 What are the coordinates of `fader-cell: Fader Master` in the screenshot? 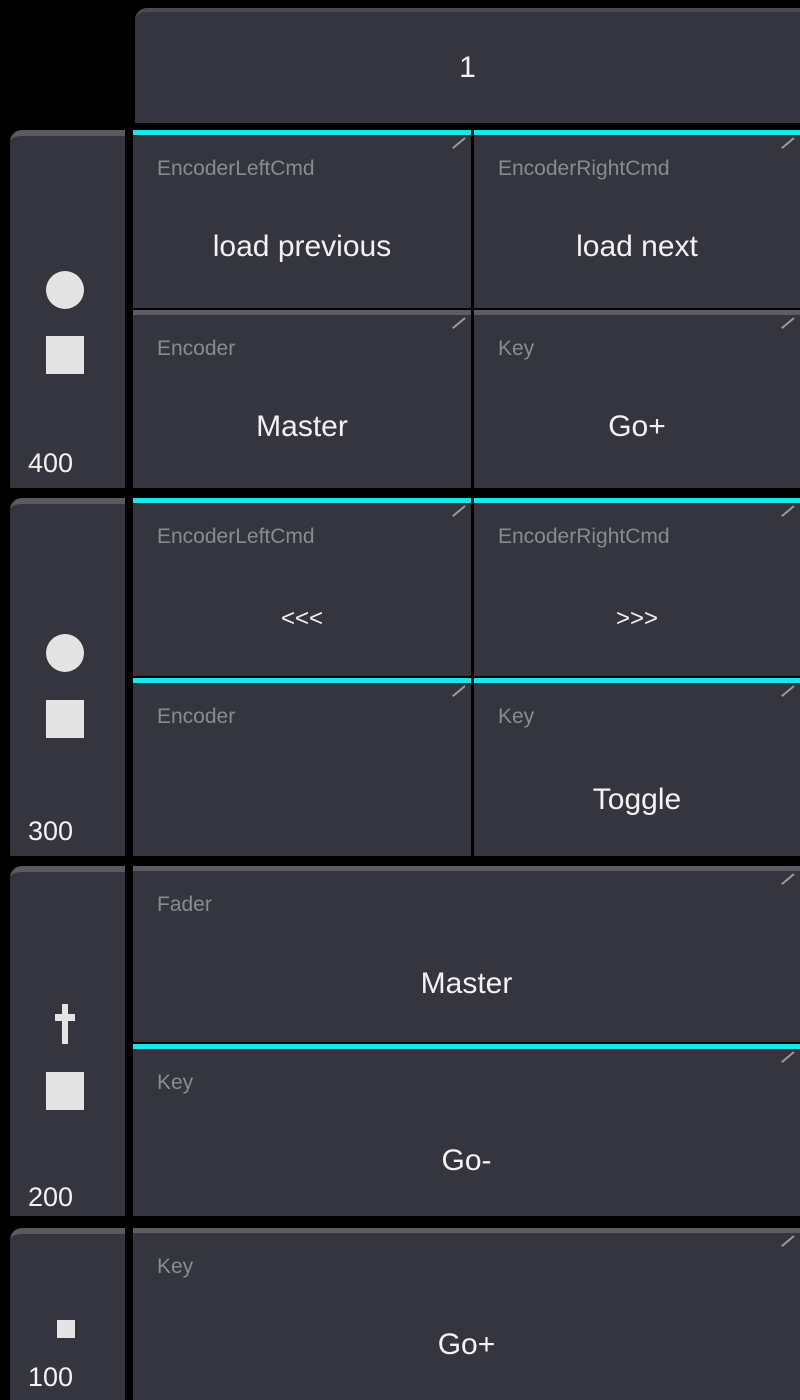 It's located at (466, 954).